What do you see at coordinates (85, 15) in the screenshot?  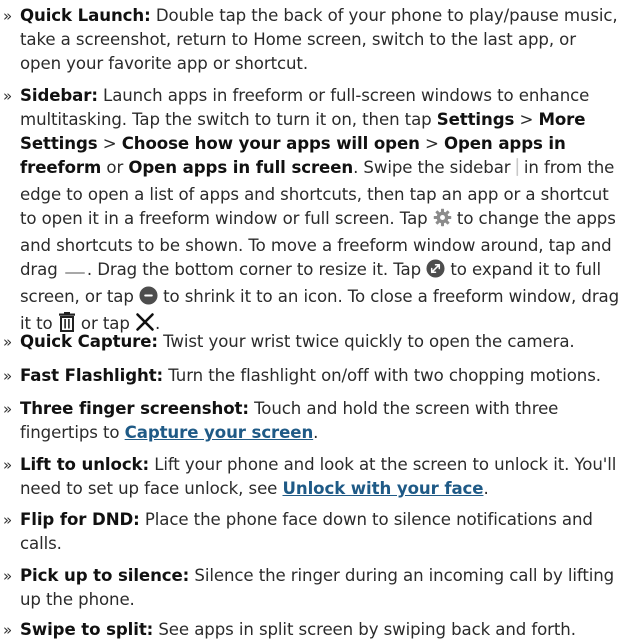 I see `item-title: Quick Launch:` at bounding box center [85, 15].